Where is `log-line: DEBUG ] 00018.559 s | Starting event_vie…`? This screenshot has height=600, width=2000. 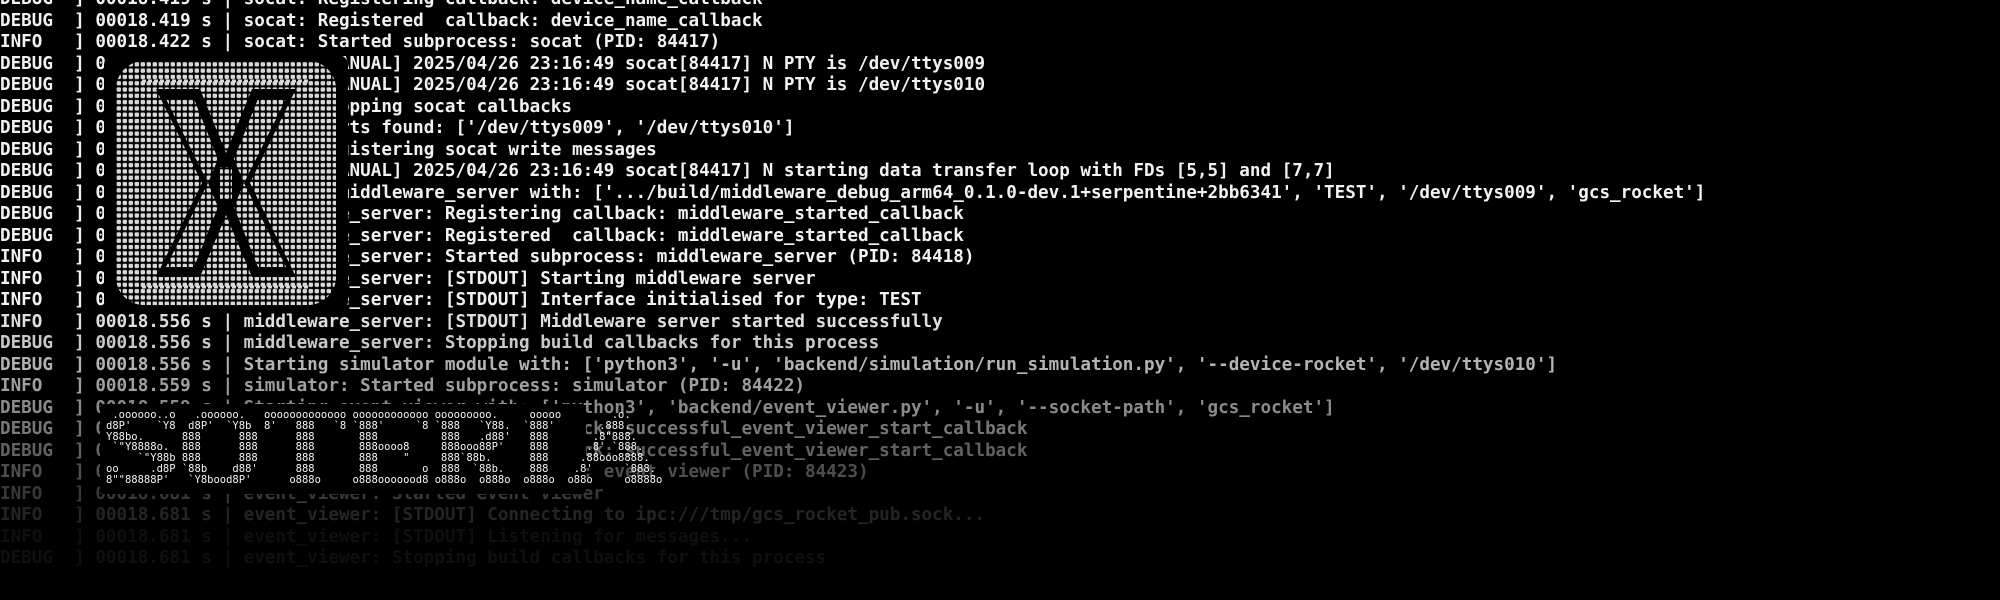
log-line: DEBUG ] 00018.559 s | Starting event_vie… is located at coordinates (667, 407).